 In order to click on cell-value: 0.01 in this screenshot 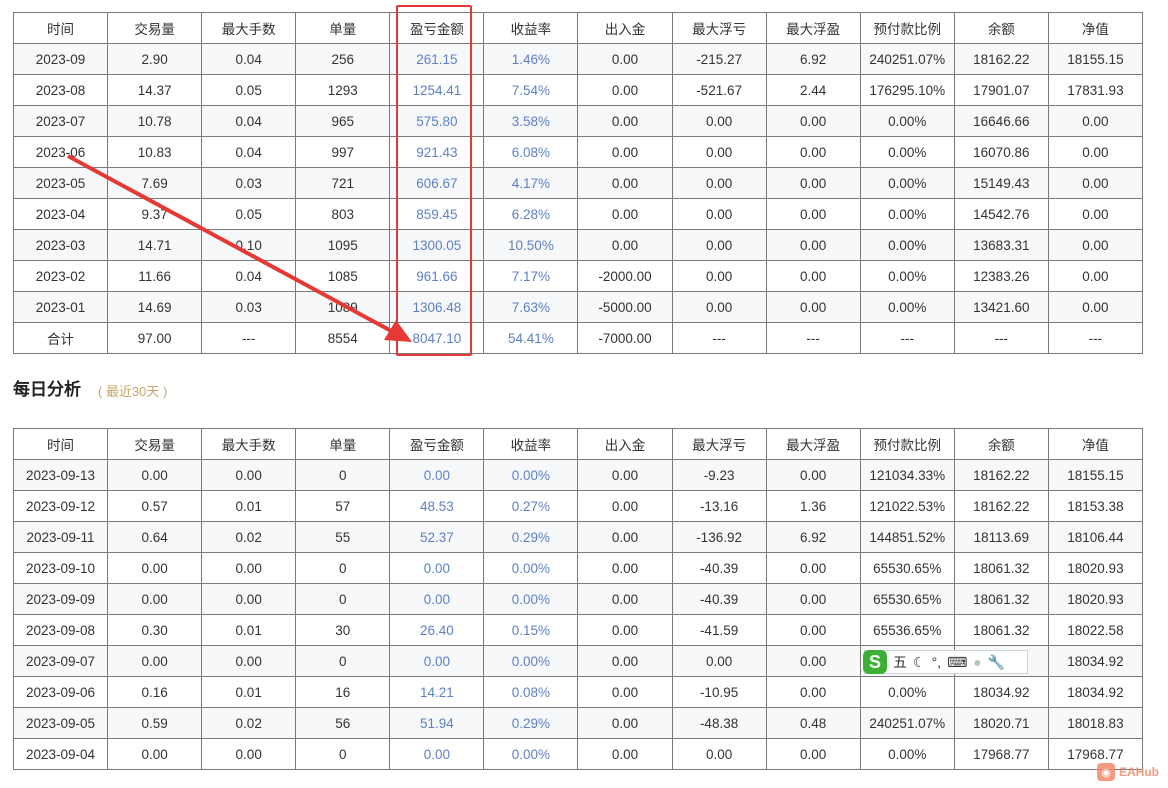, I will do `click(249, 506)`.